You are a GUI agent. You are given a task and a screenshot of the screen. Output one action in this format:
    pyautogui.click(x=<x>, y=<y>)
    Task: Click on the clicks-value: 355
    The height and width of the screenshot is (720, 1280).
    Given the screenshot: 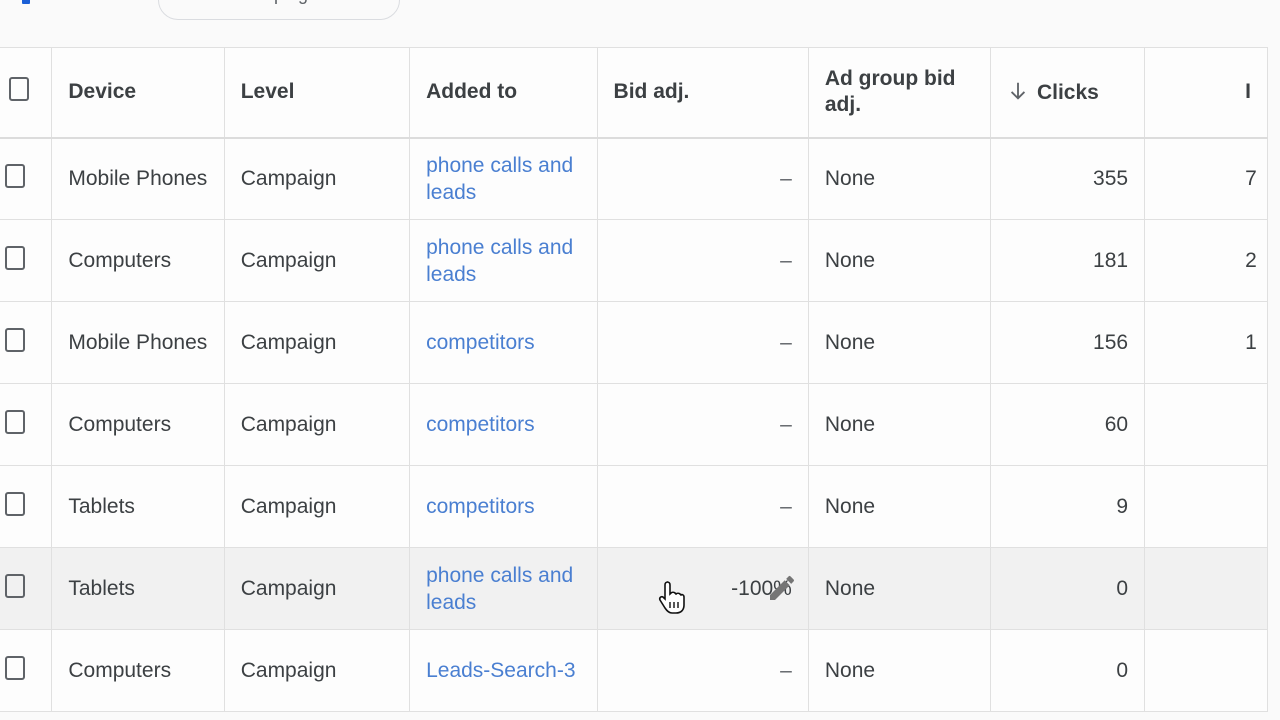 What is the action you would take?
    pyautogui.click(x=1111, y=178)
    